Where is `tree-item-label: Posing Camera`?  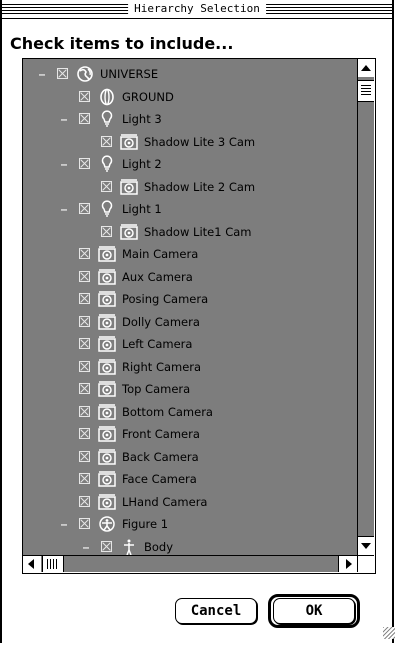
tree-item-label: Posing Camera is located at coordinates (165, 299).